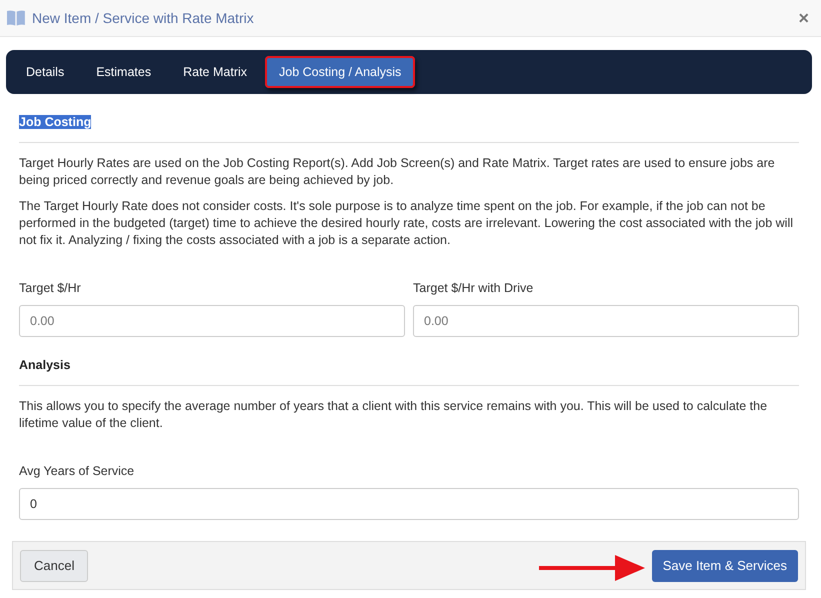 The height and width of the screenshot is (598, 821). What do you see at coordinates (44, 365) in the screenshot?
I see `section-heading: Analysis` at bounding box center [44, 365].